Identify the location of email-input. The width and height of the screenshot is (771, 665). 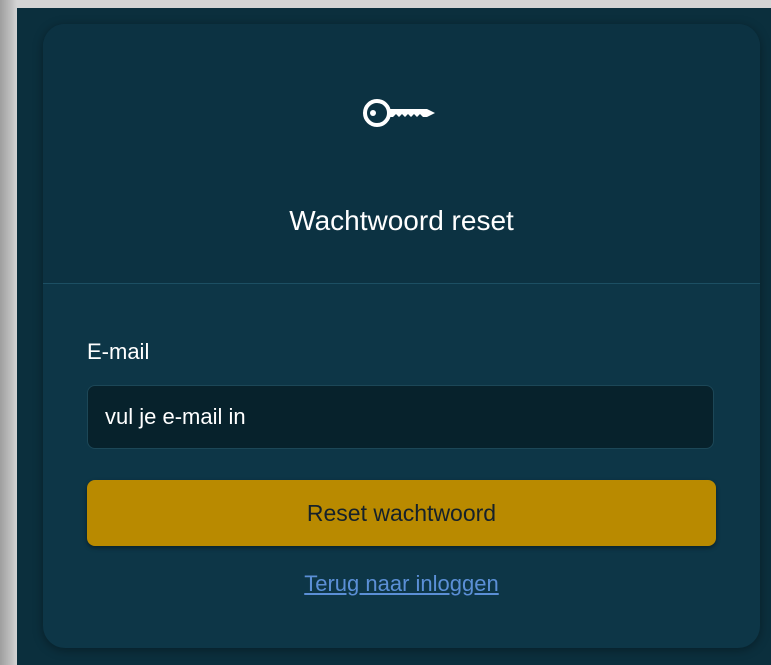
(400, 417).